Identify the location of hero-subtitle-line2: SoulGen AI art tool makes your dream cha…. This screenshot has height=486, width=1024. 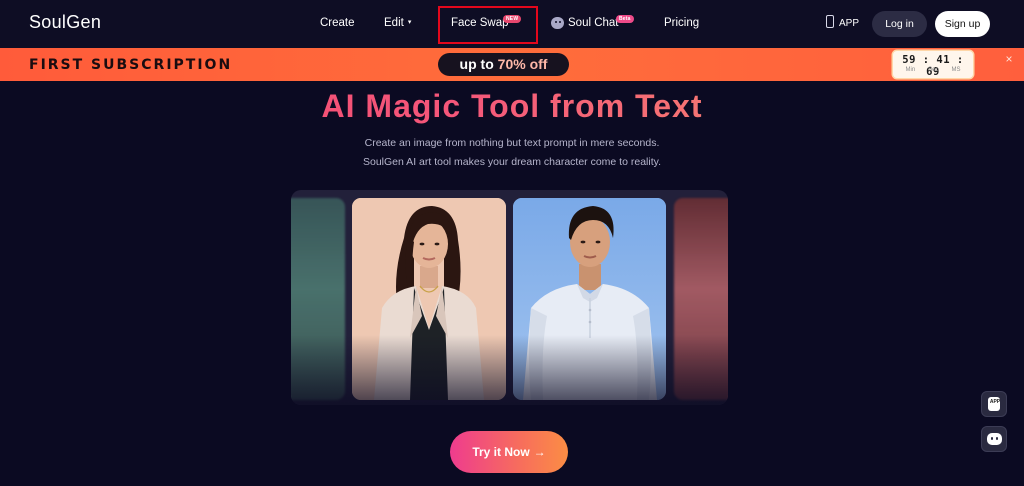
(512, 162).